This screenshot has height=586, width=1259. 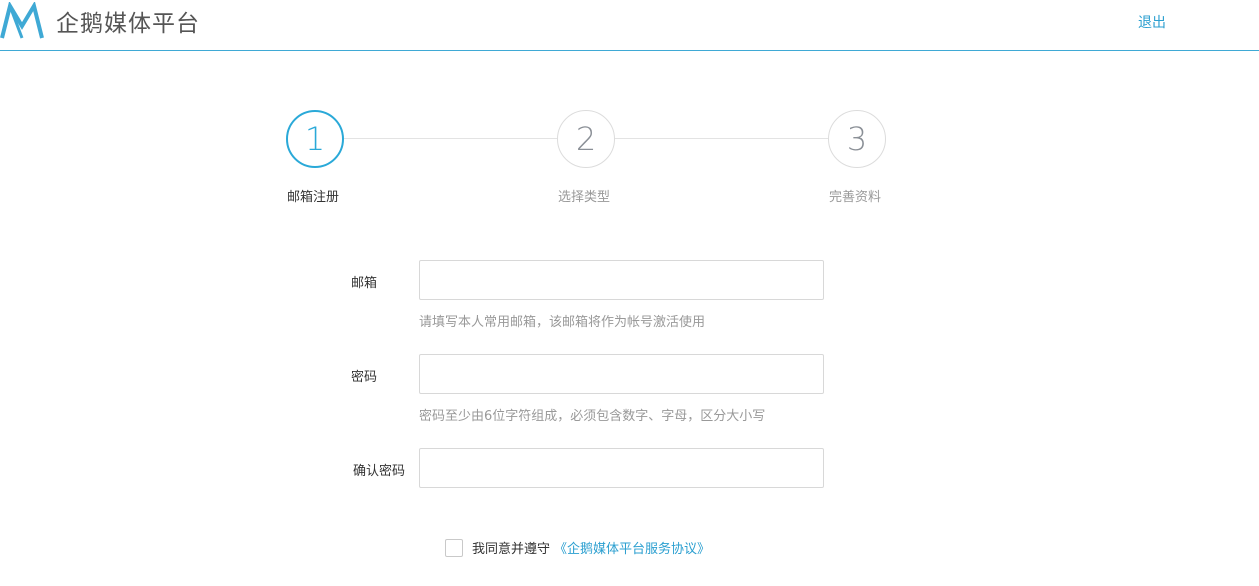 What do you see at coordinates (857, 139) in the screenshot?
I see `step-3-circle: 3` at bounding box center [857, 139].